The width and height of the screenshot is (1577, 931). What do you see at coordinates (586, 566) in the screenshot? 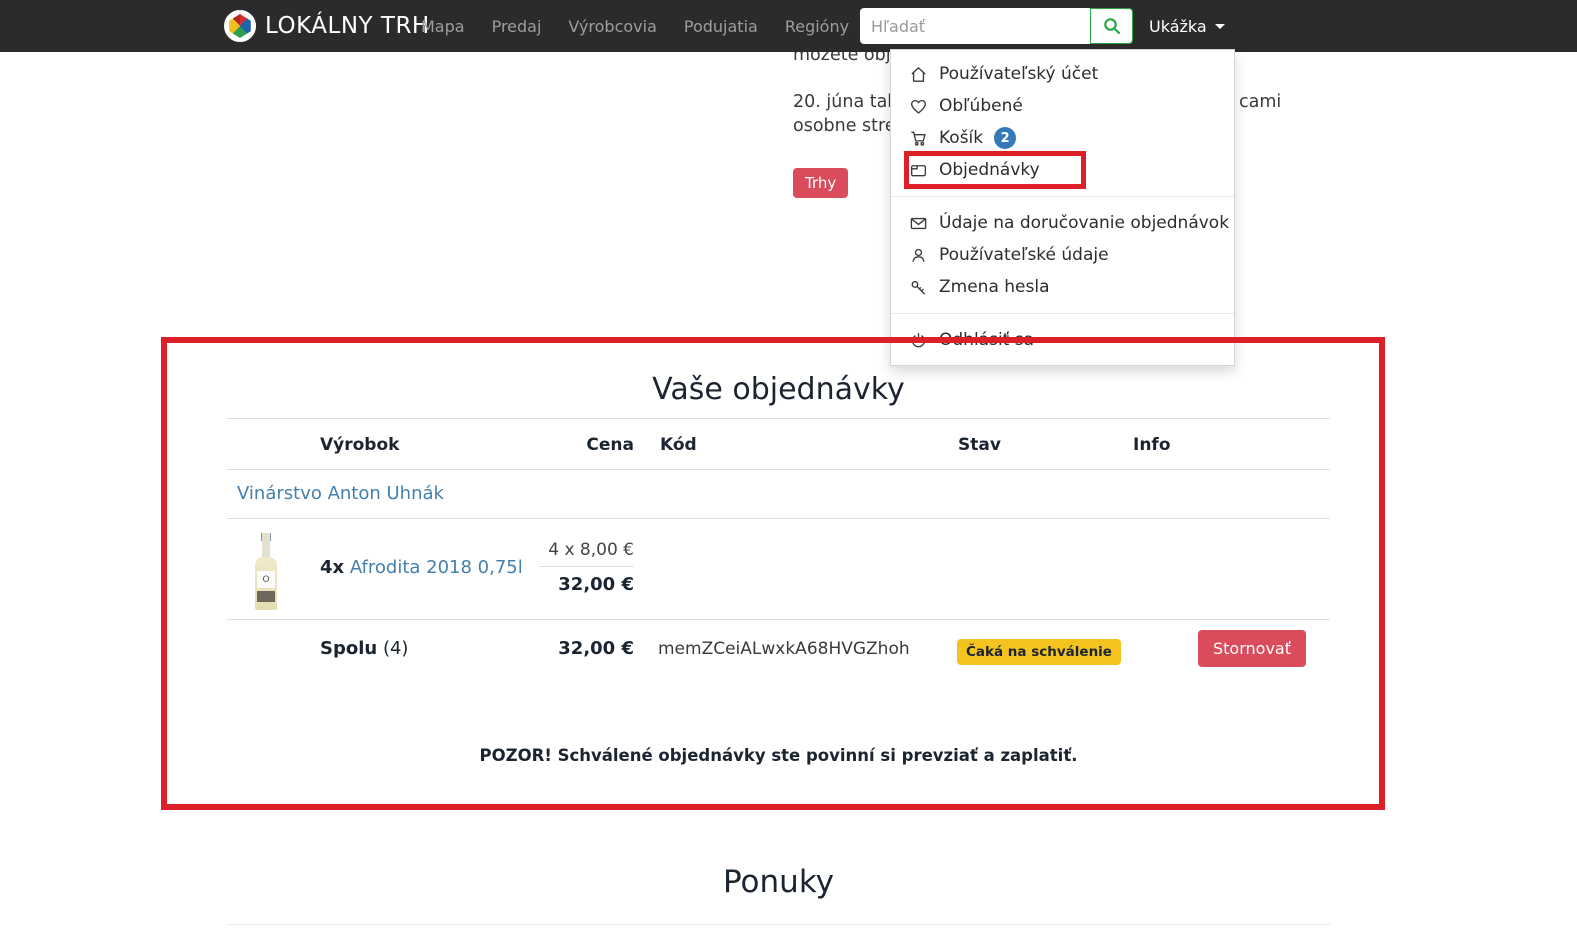
I see `price-divider` at bounding box center [586, 566].